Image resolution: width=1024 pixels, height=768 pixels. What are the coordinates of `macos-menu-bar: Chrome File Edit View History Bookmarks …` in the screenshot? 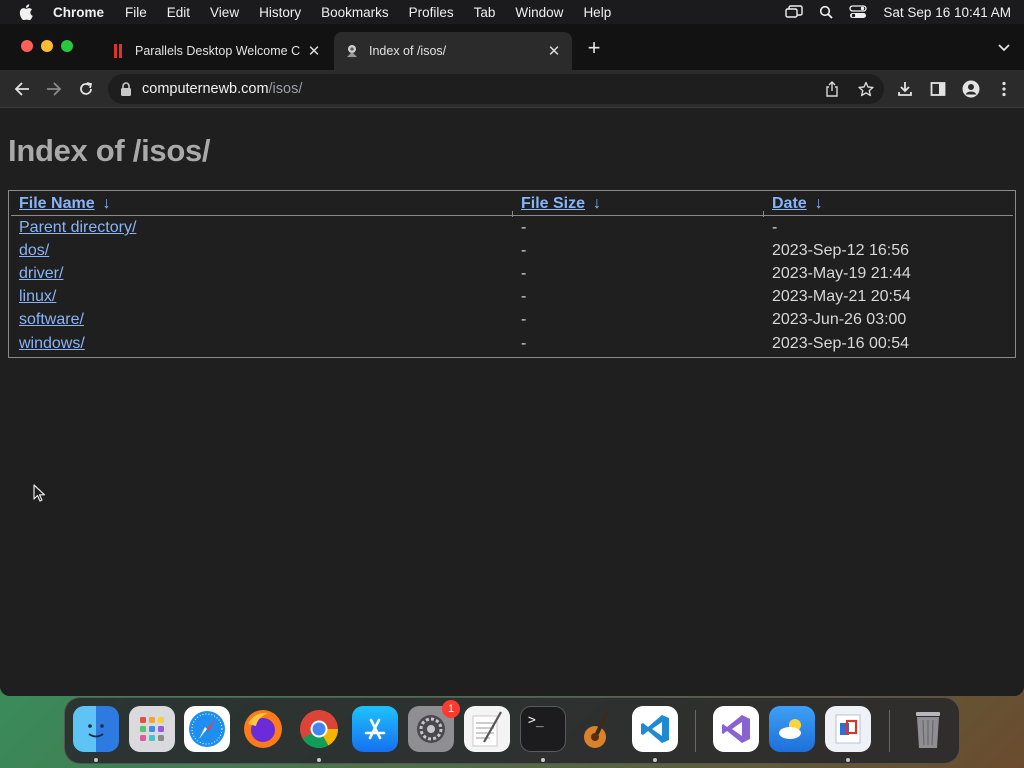 It's located at (512, 12).